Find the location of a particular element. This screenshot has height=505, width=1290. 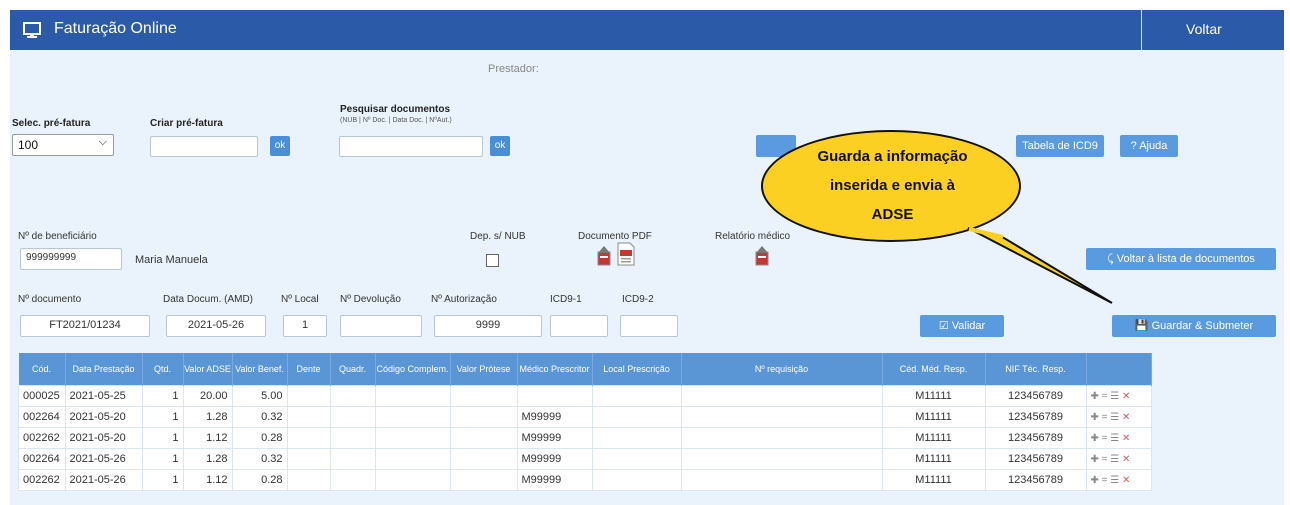

local-input: 1 is located at coordinates (305, 326).